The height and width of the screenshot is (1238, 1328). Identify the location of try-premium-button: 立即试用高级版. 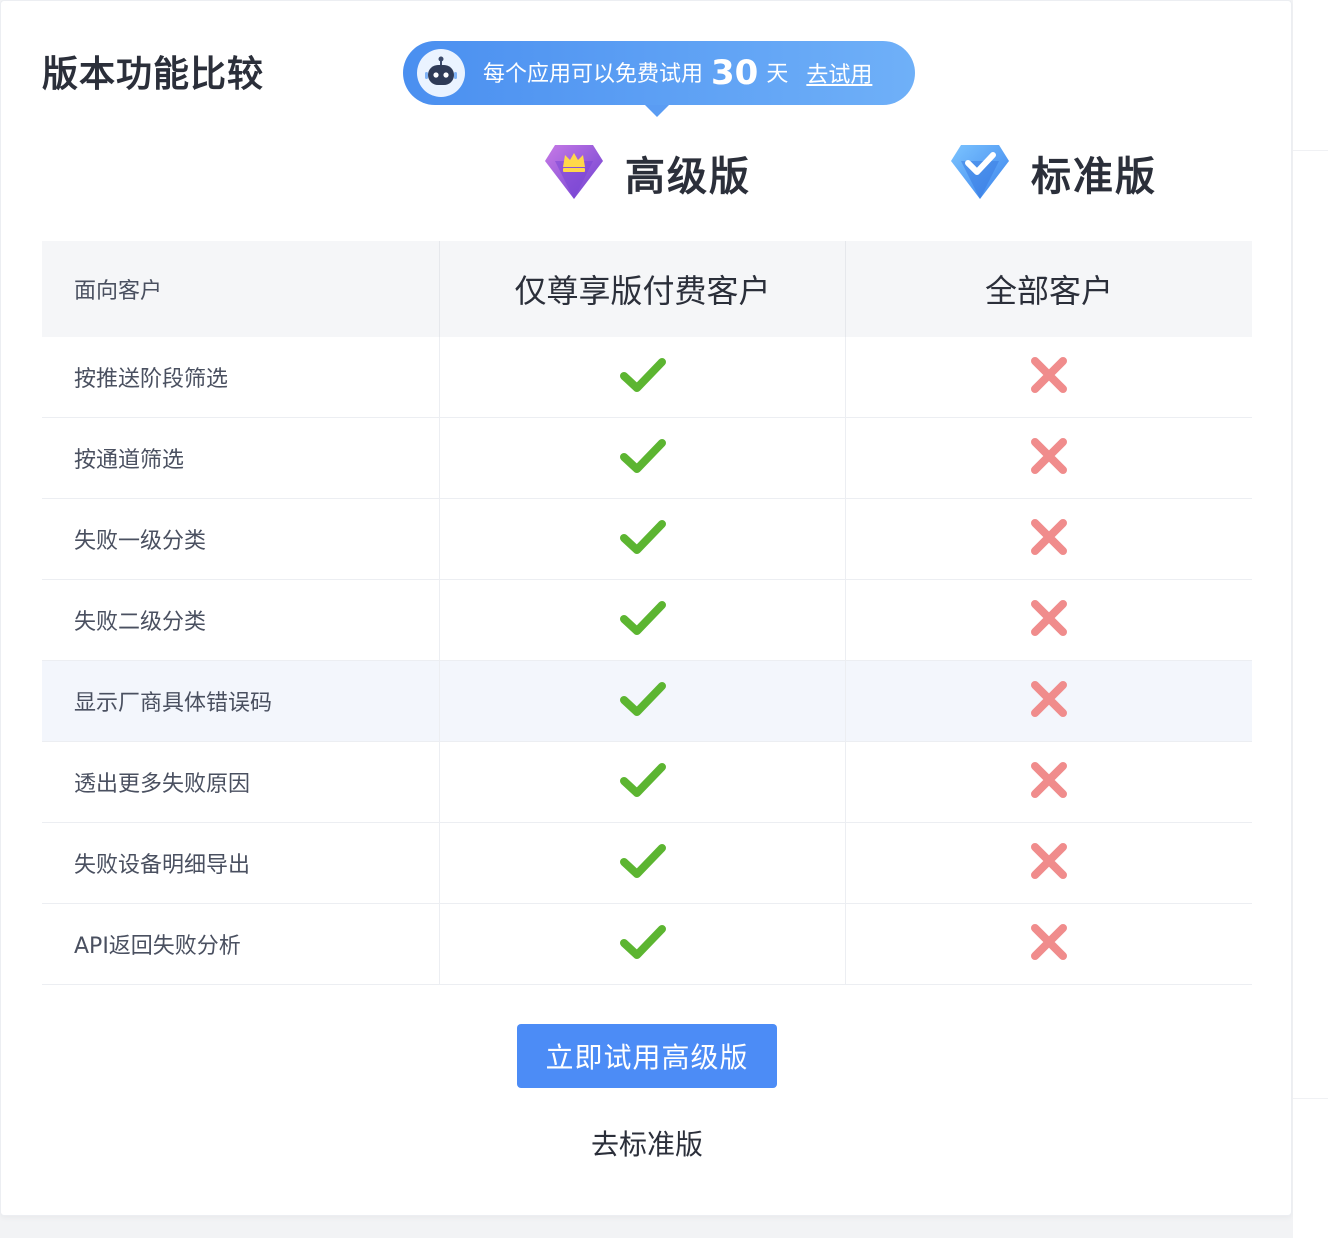
(647, 1056).